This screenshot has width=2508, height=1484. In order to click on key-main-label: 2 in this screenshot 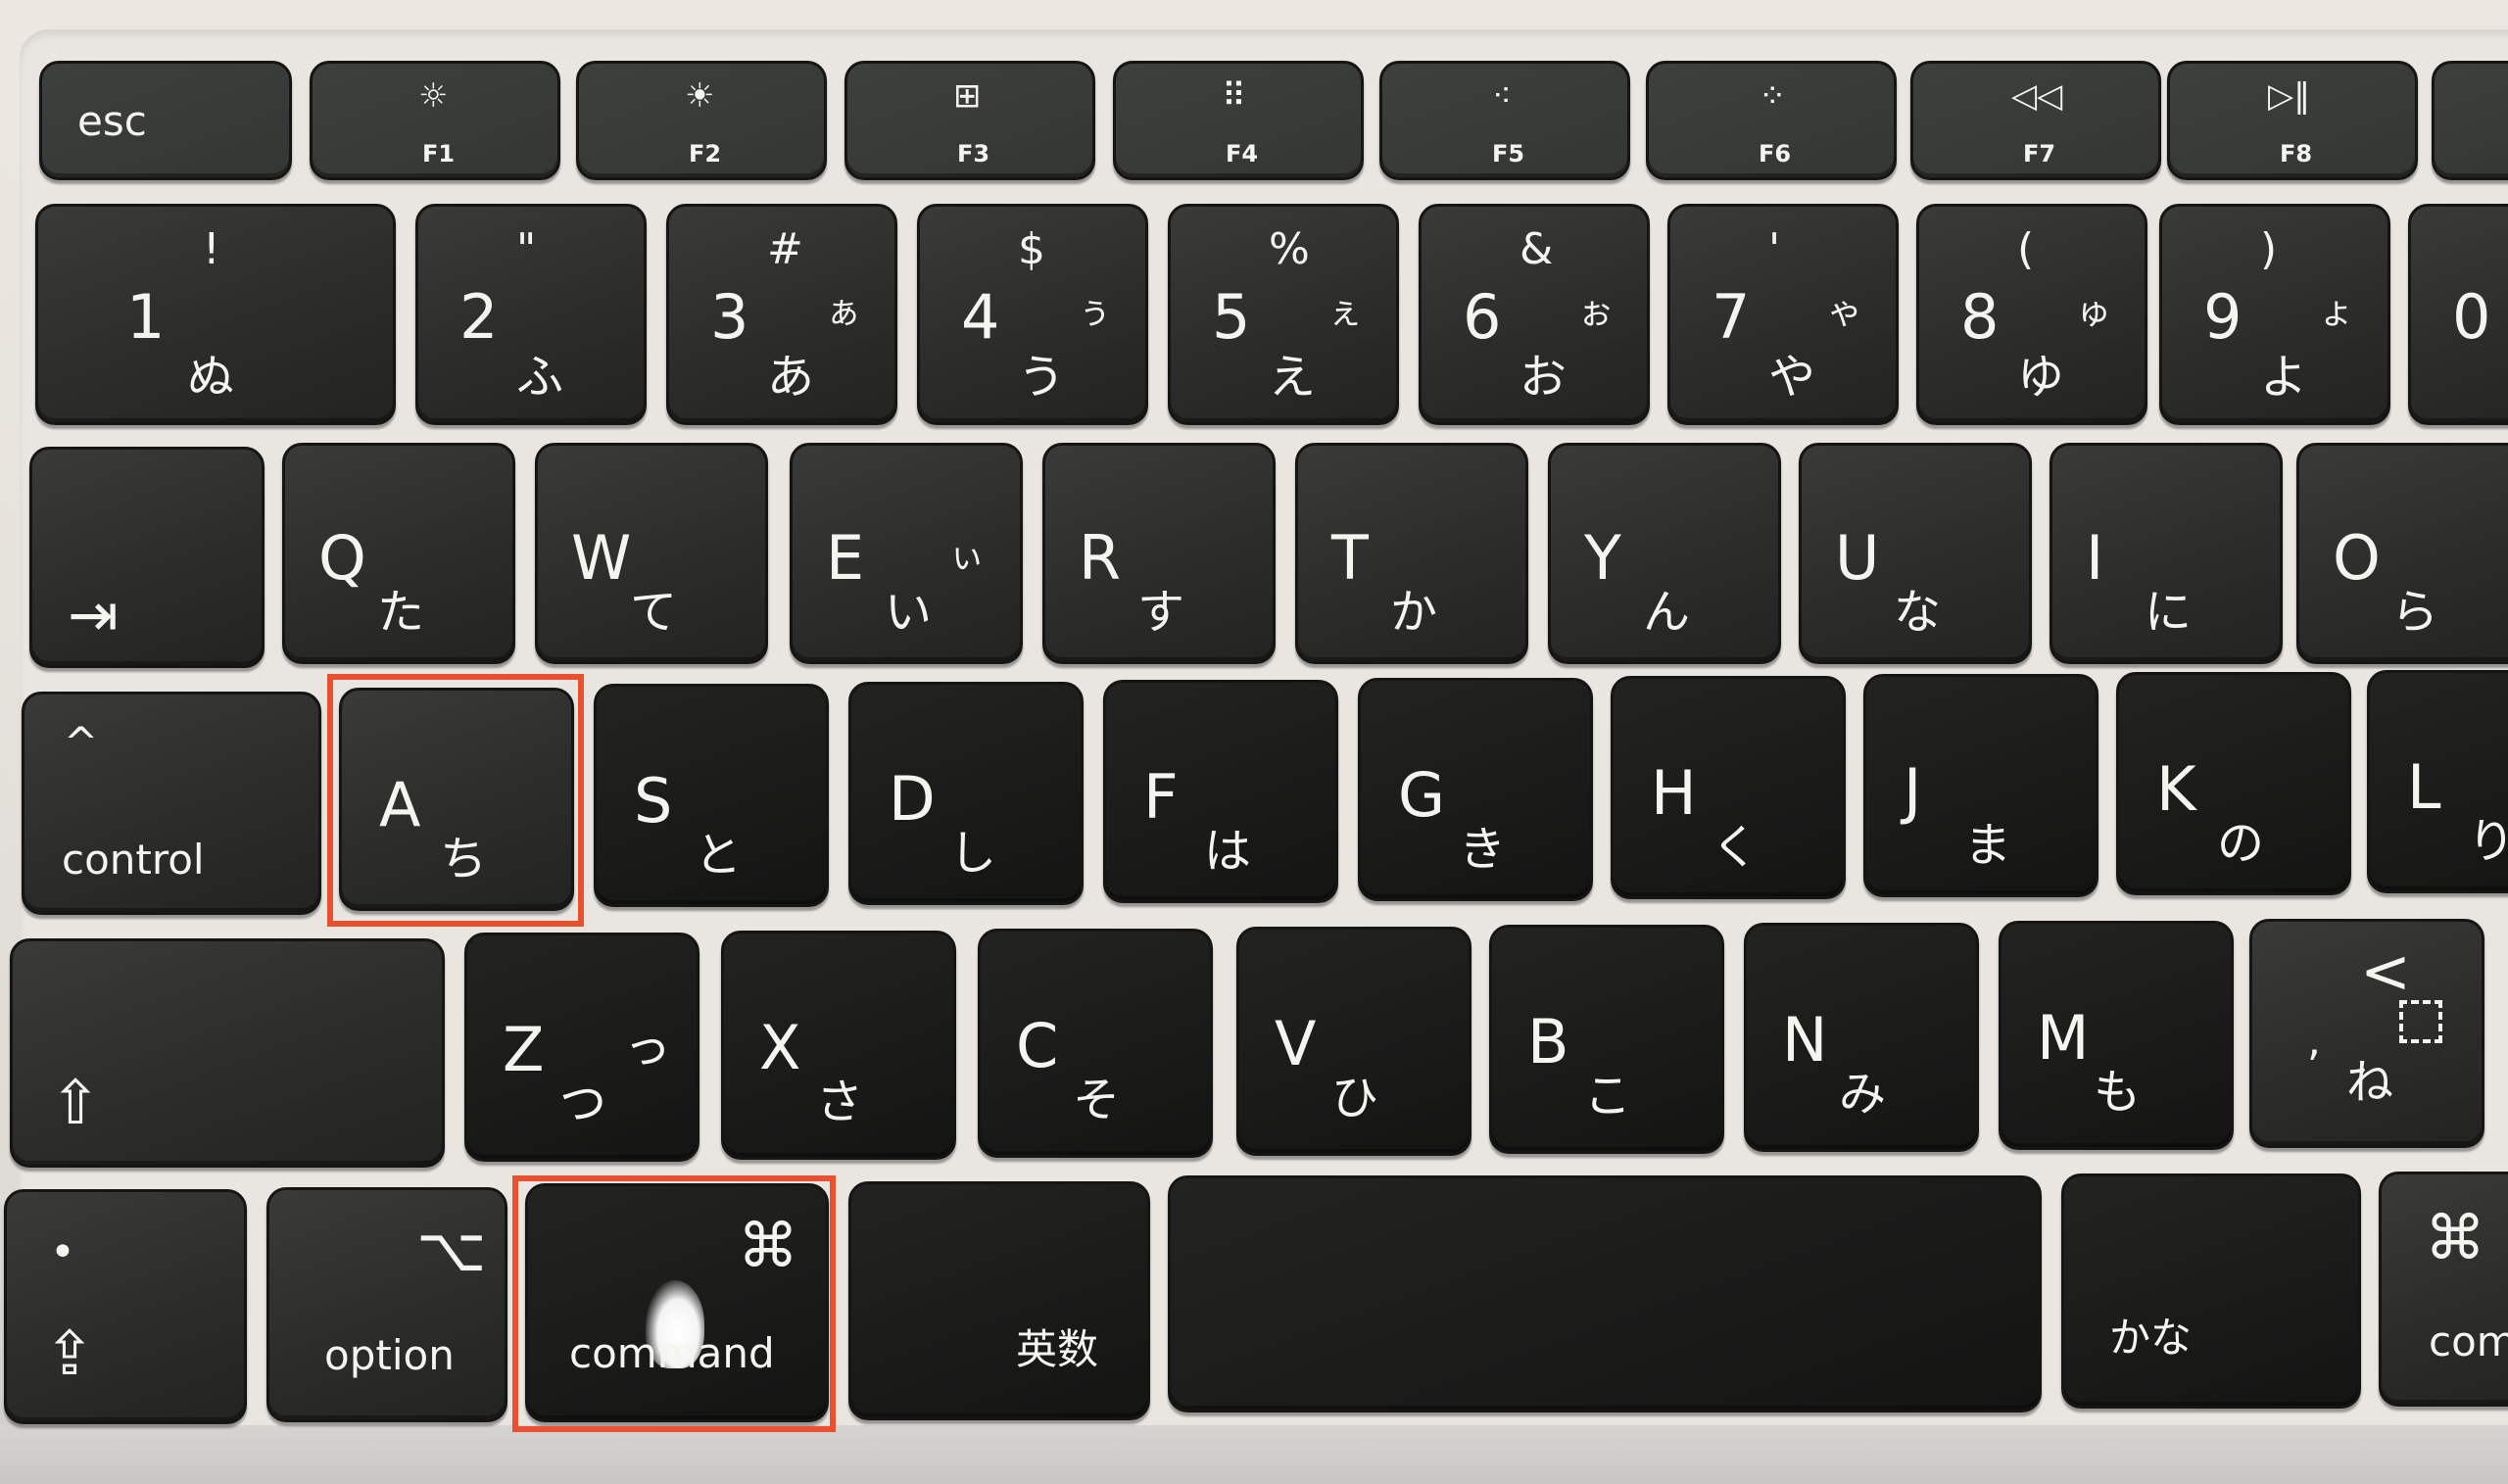, I will do `click(479, 317)`.